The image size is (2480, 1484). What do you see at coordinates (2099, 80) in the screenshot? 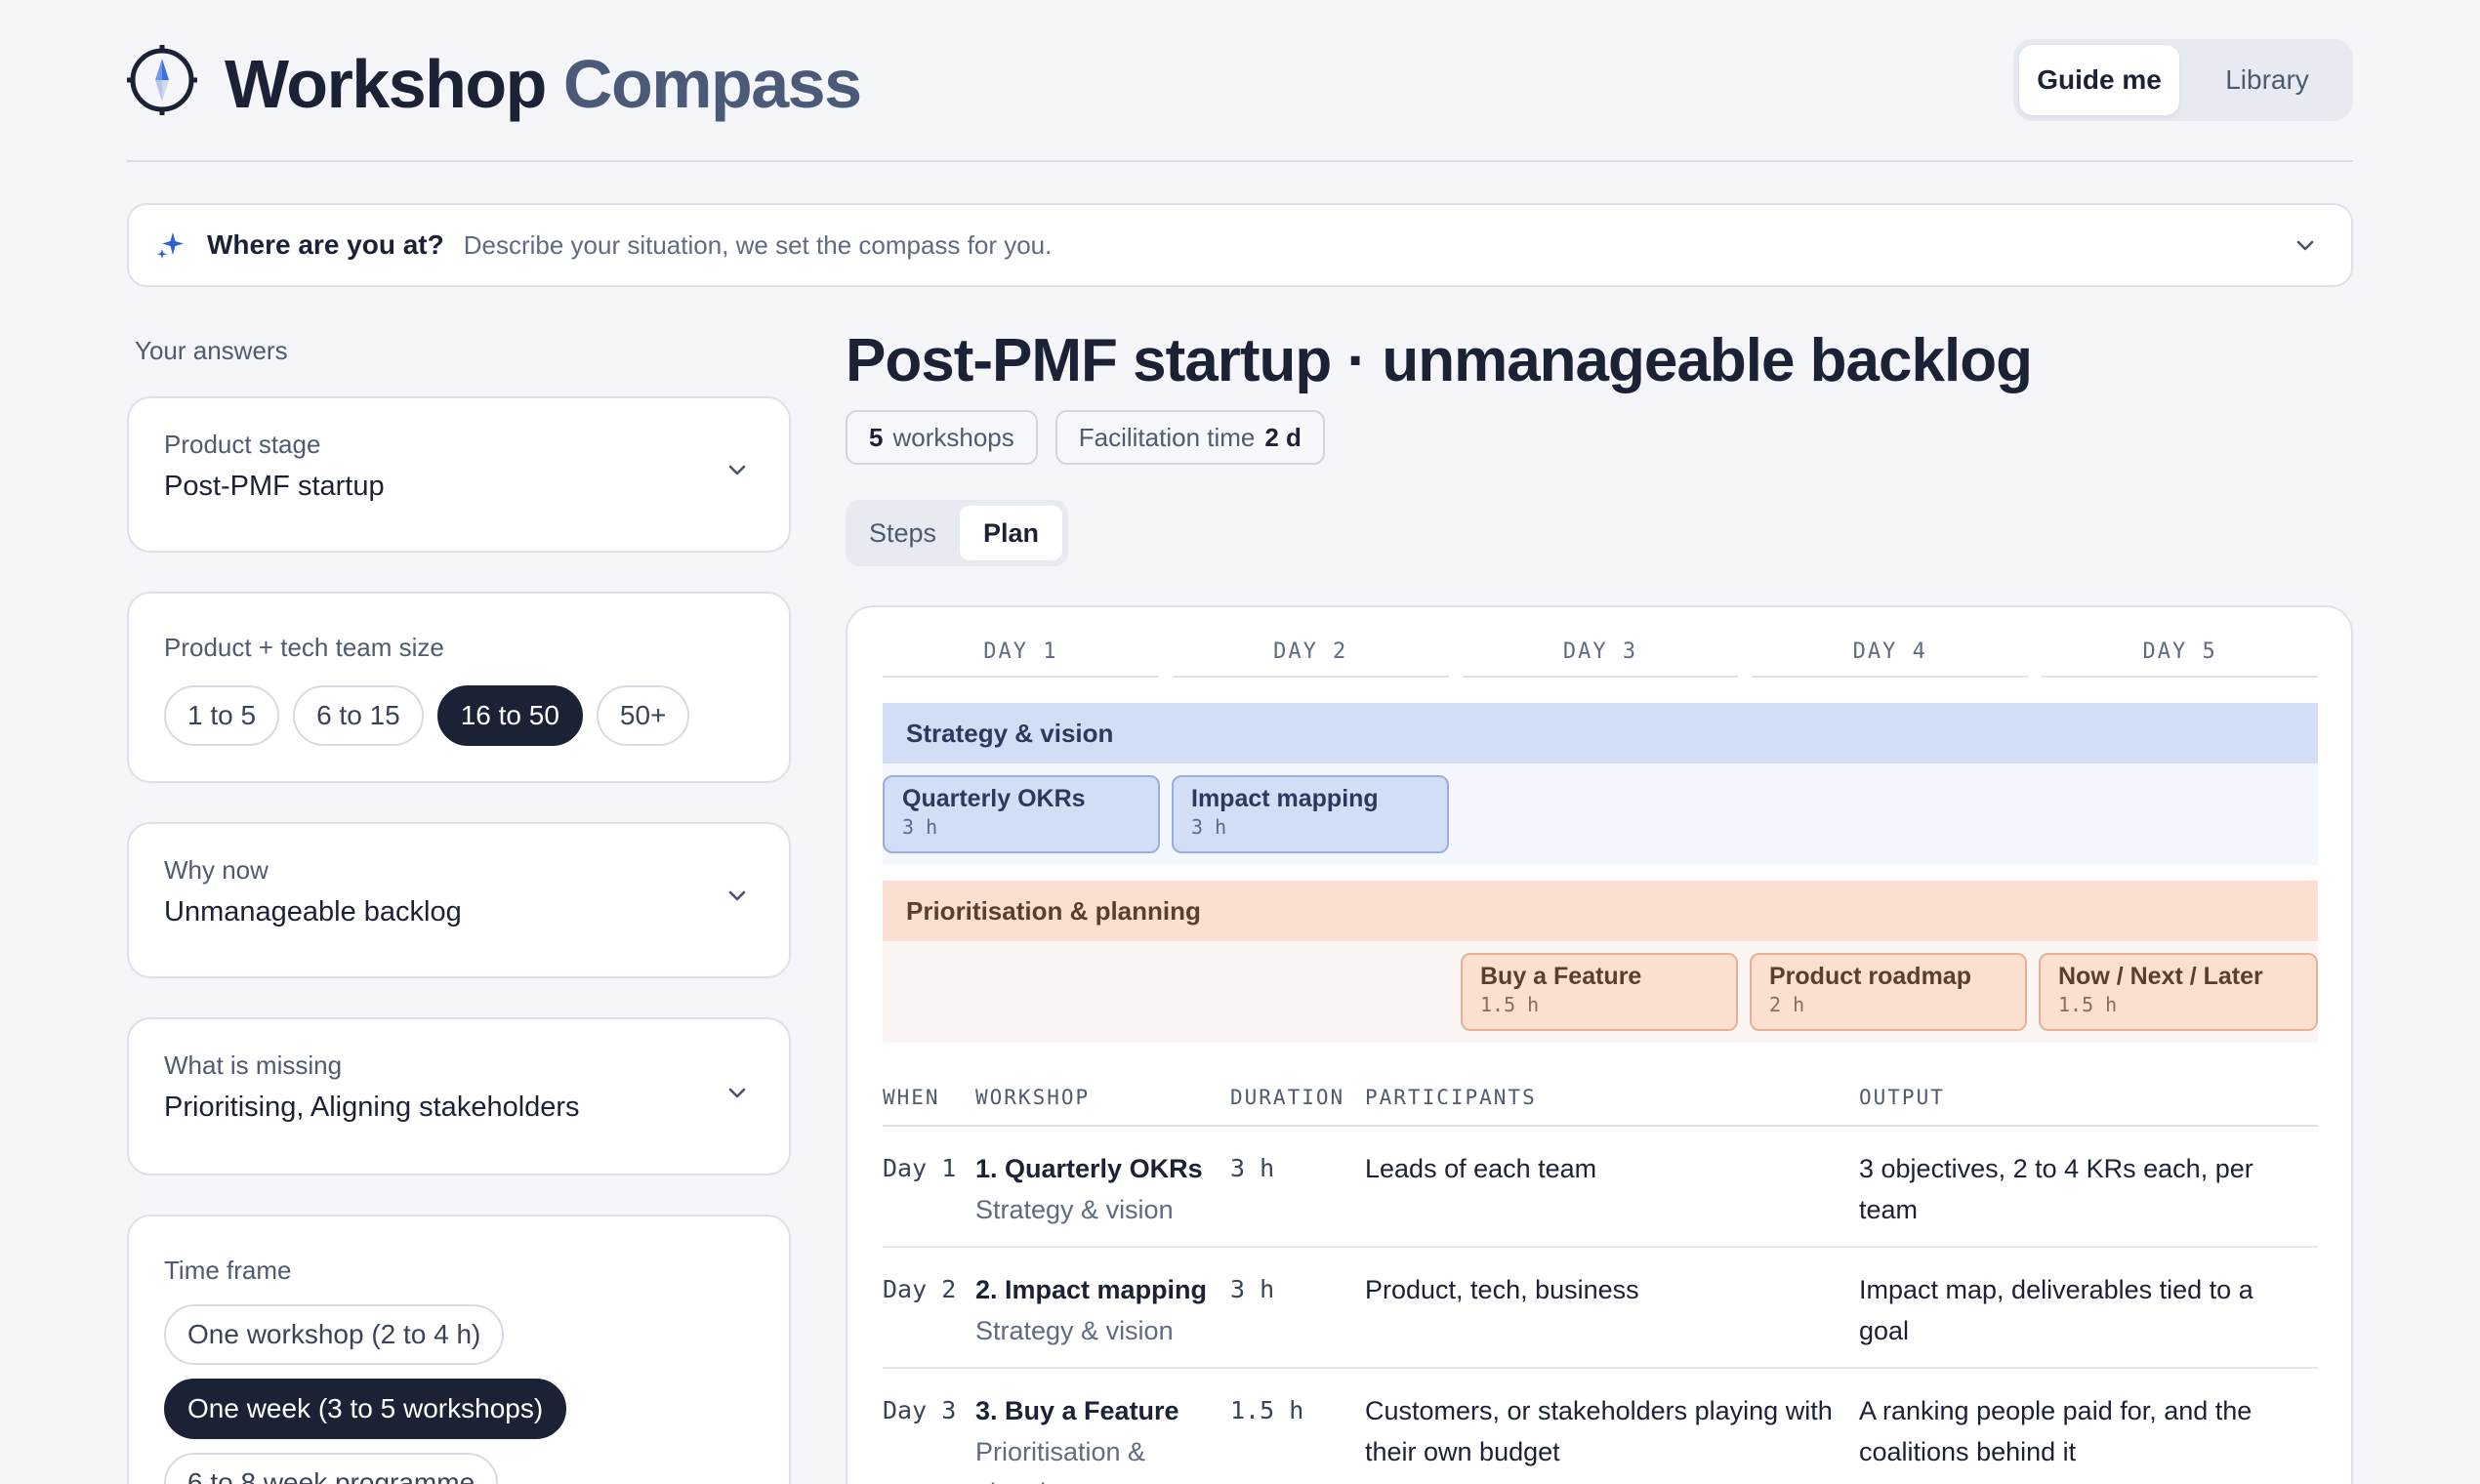
I see `nav-guide-me: Guide me` at bounding box center [2099, 80].